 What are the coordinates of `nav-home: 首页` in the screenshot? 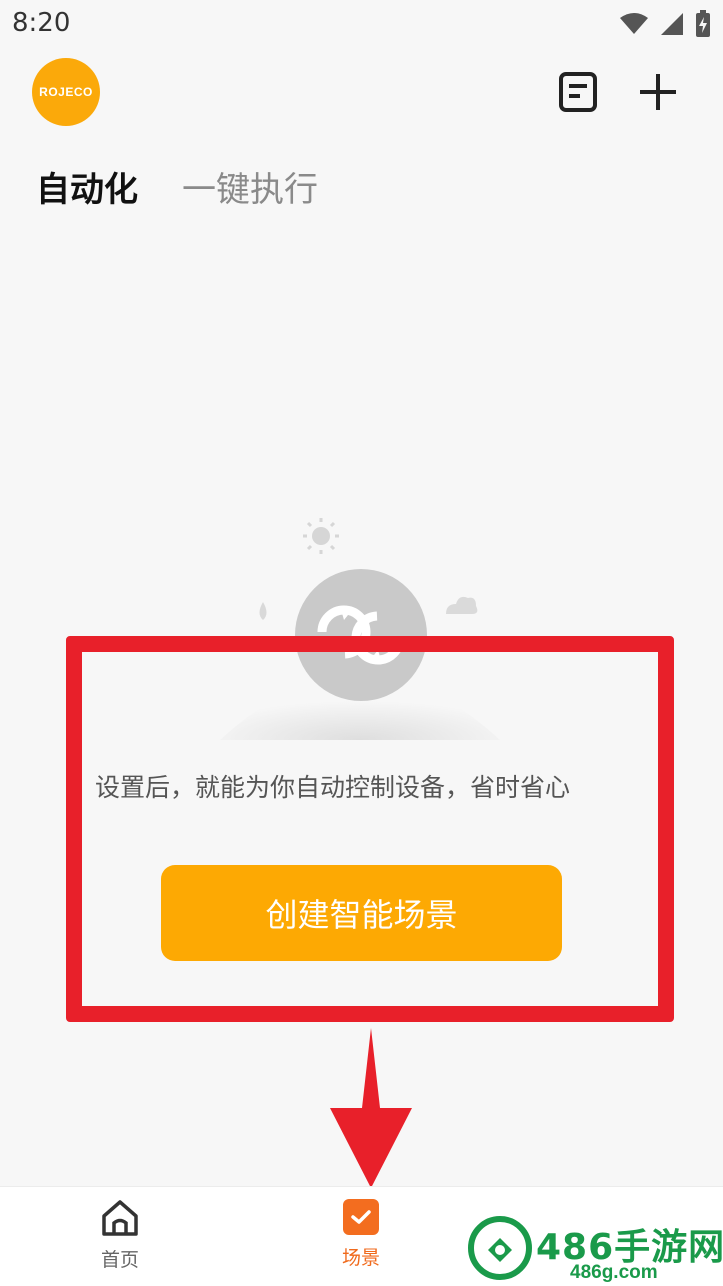 It's located at (120, 1235).